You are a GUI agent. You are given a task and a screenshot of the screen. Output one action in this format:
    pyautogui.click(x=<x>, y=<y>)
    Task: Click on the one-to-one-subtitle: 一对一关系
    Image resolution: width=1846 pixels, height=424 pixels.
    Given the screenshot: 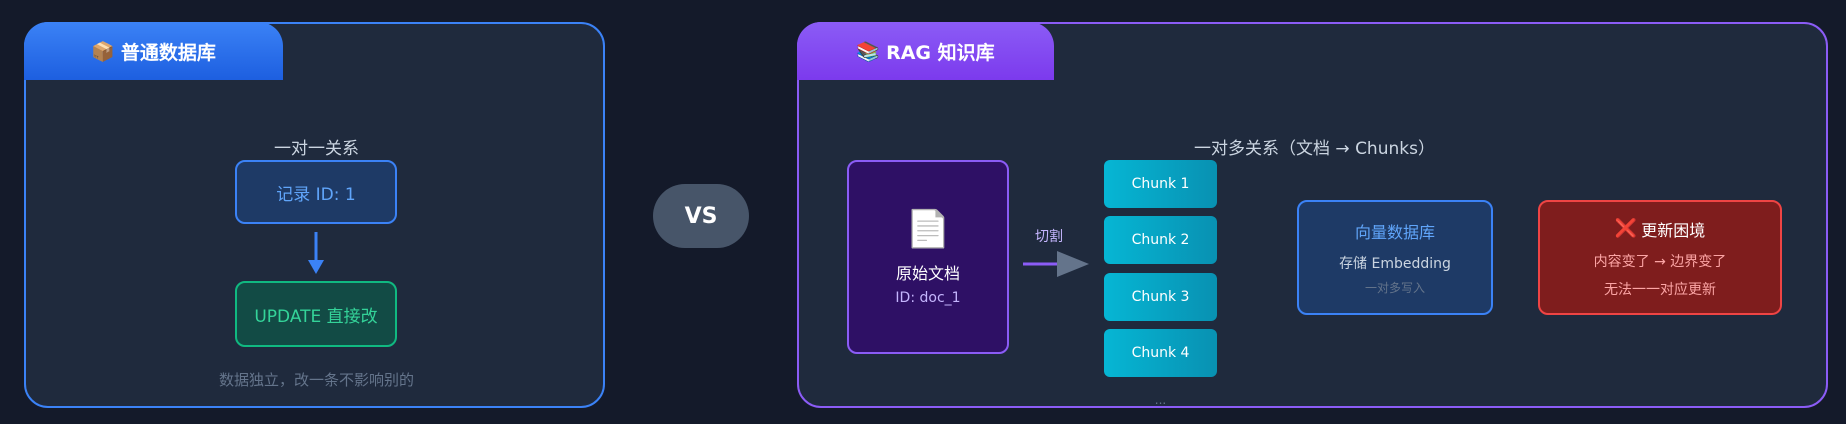 What is the action you would take?
    pyautogui.click(x=316, y=149)
    